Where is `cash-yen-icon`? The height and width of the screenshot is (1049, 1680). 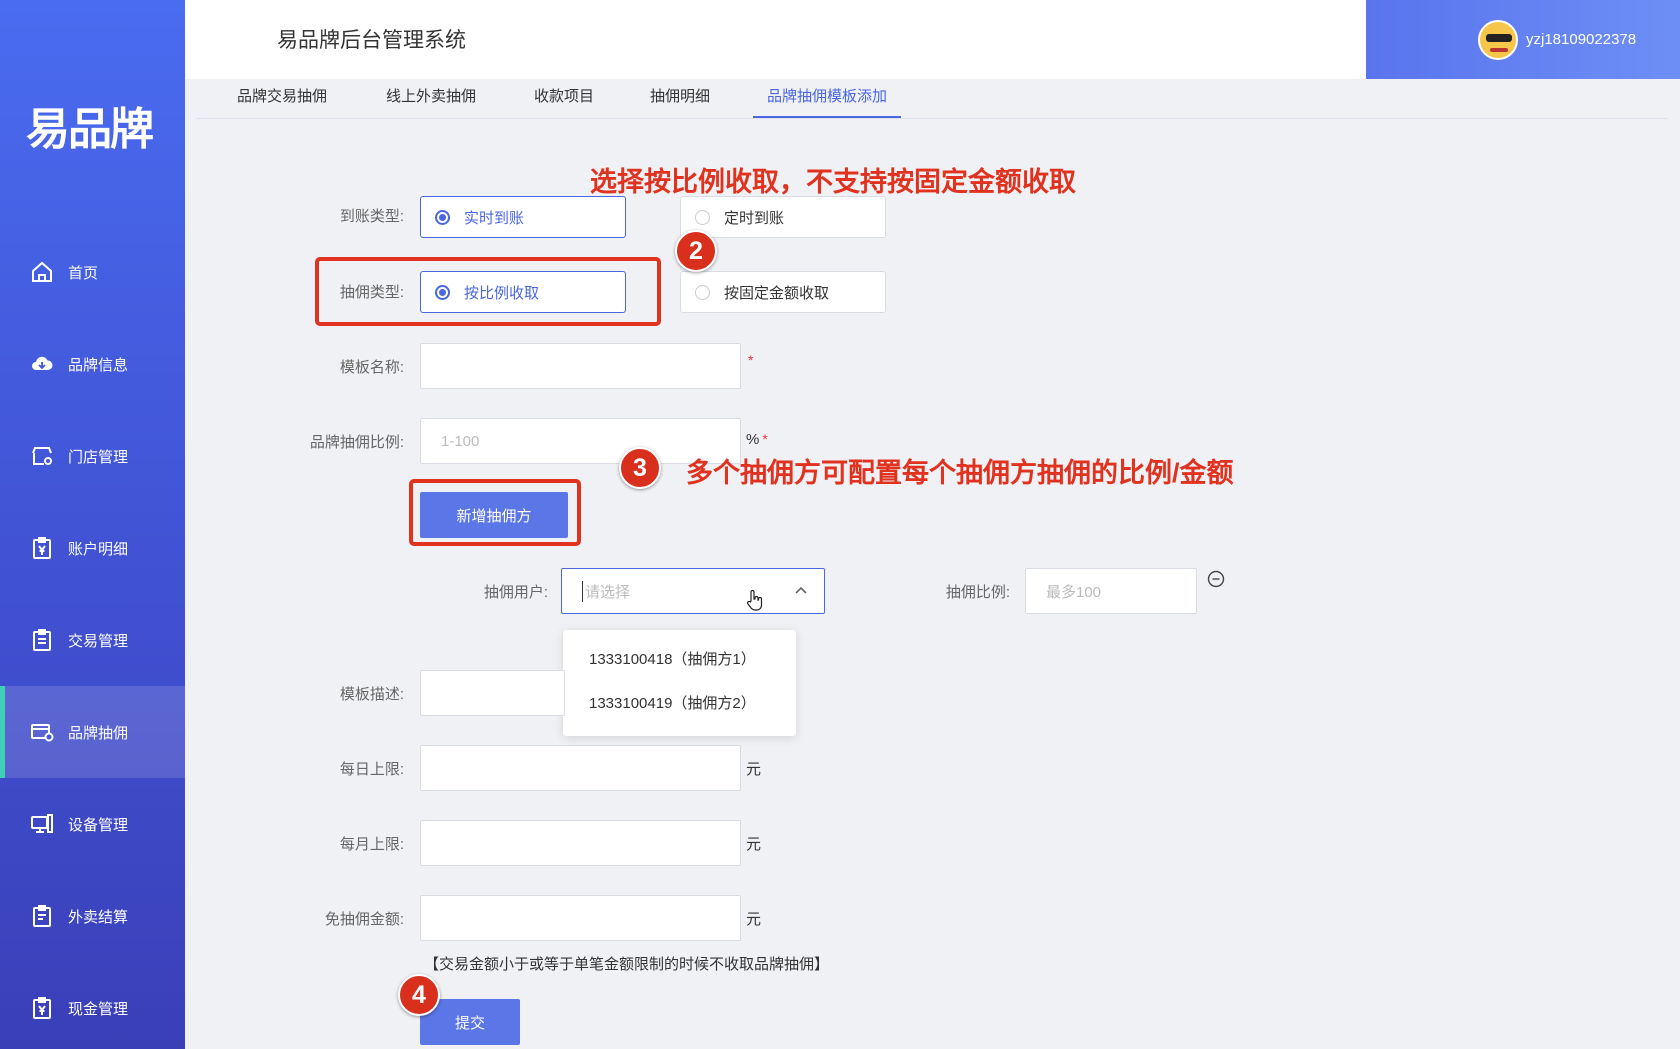 cash-yen-icon is located at coordinates (42, 1008).